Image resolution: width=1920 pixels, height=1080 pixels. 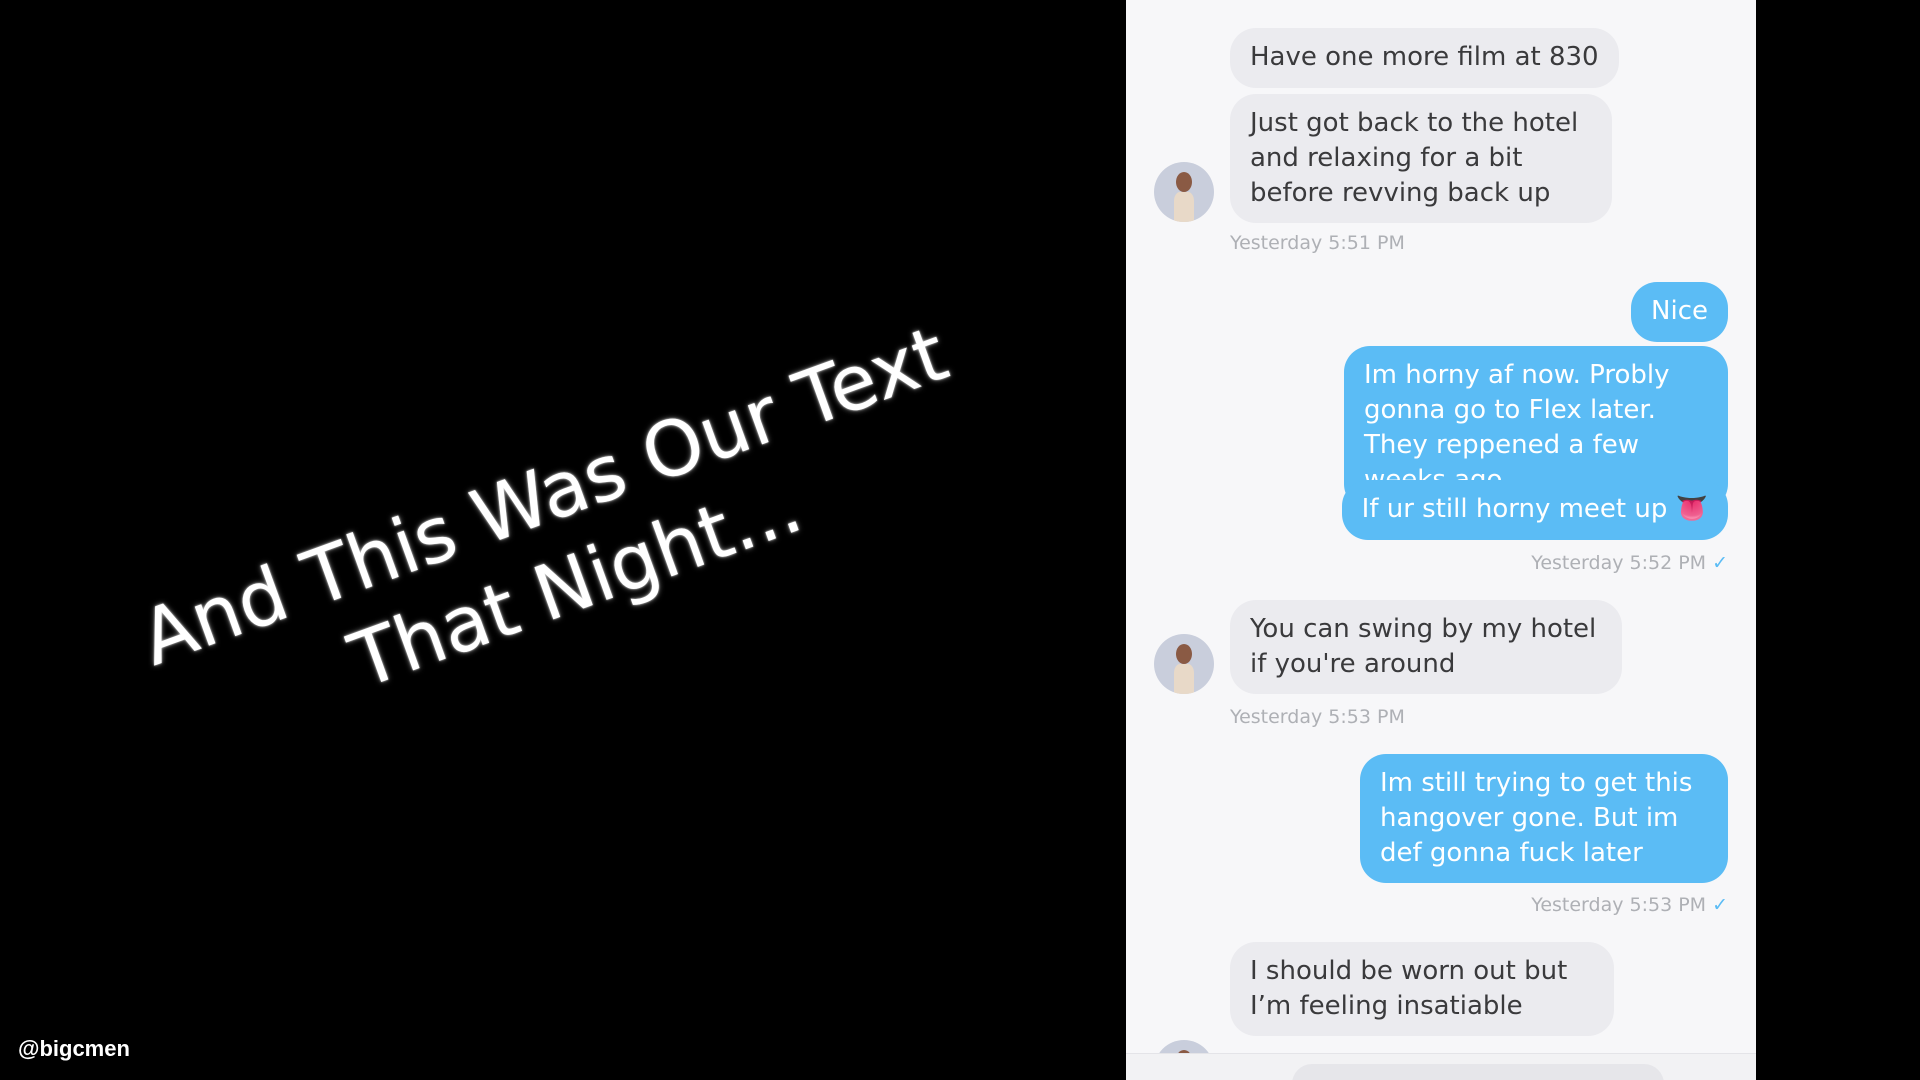 I want to click on message-timestamp: Yesterday 5:51 PM, so click(x=1317, y=243).